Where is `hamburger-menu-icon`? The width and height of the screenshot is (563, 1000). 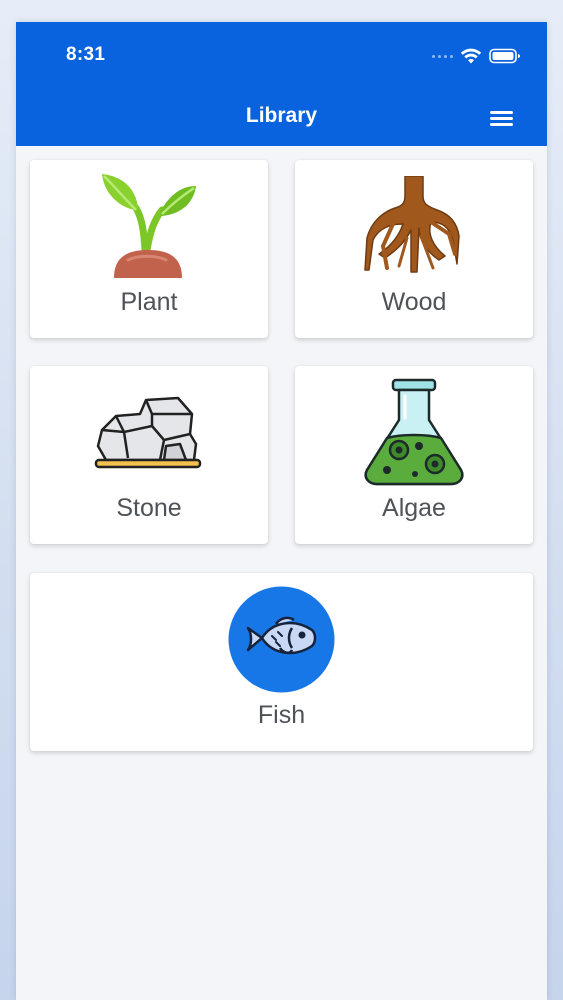 hamburger-menu-icon is located at coordinates (502, 118).